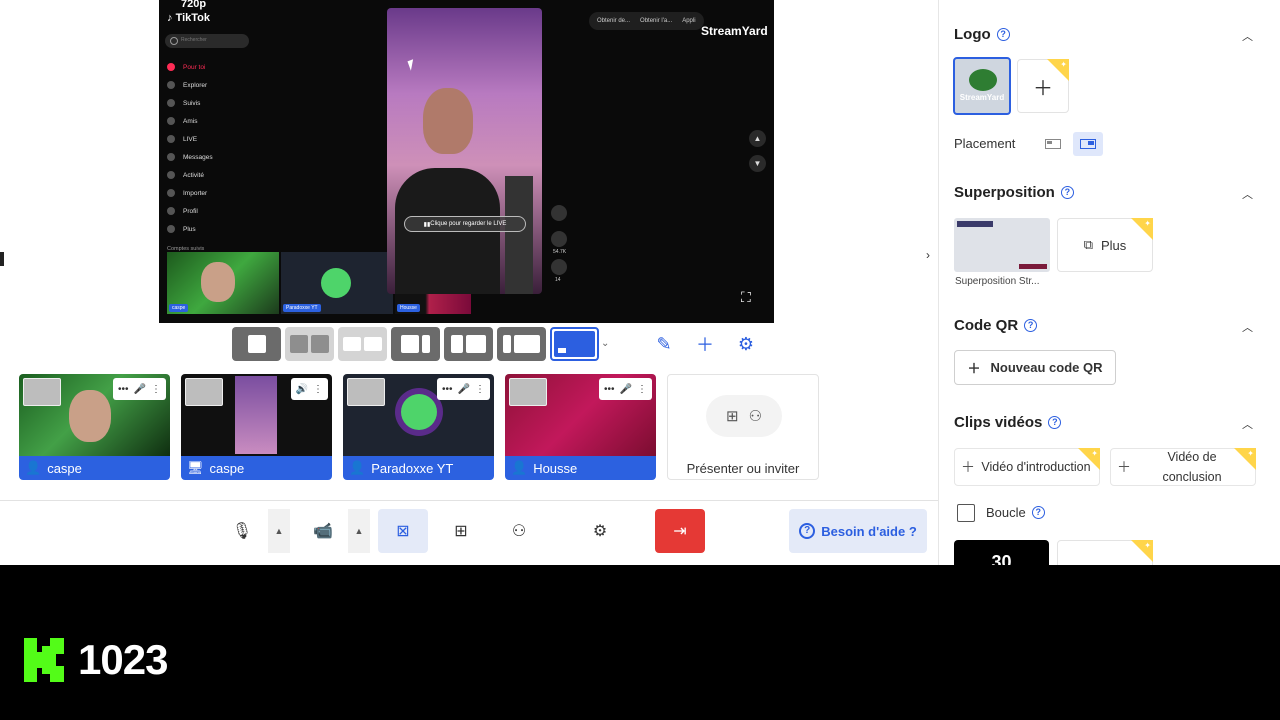 Image resolution: width=1280 pixels, height=720 pixels. I want to click on settings-button: ⚙, so click(600, 531).